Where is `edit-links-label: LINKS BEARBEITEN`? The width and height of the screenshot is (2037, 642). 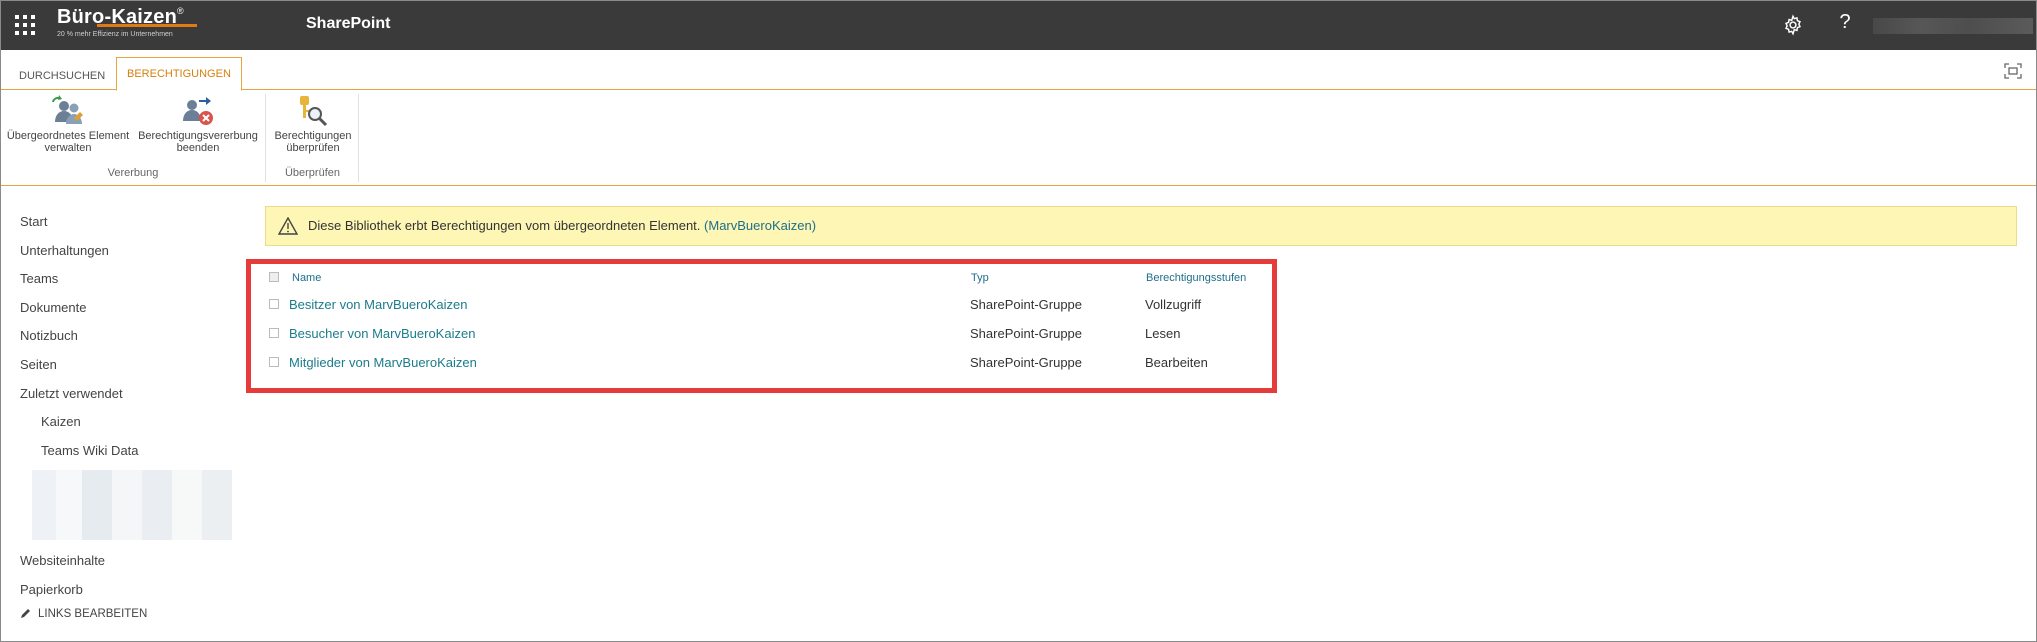
edit-links-label: LINKS BEARBEITEN is located at coordinates (93, 614).